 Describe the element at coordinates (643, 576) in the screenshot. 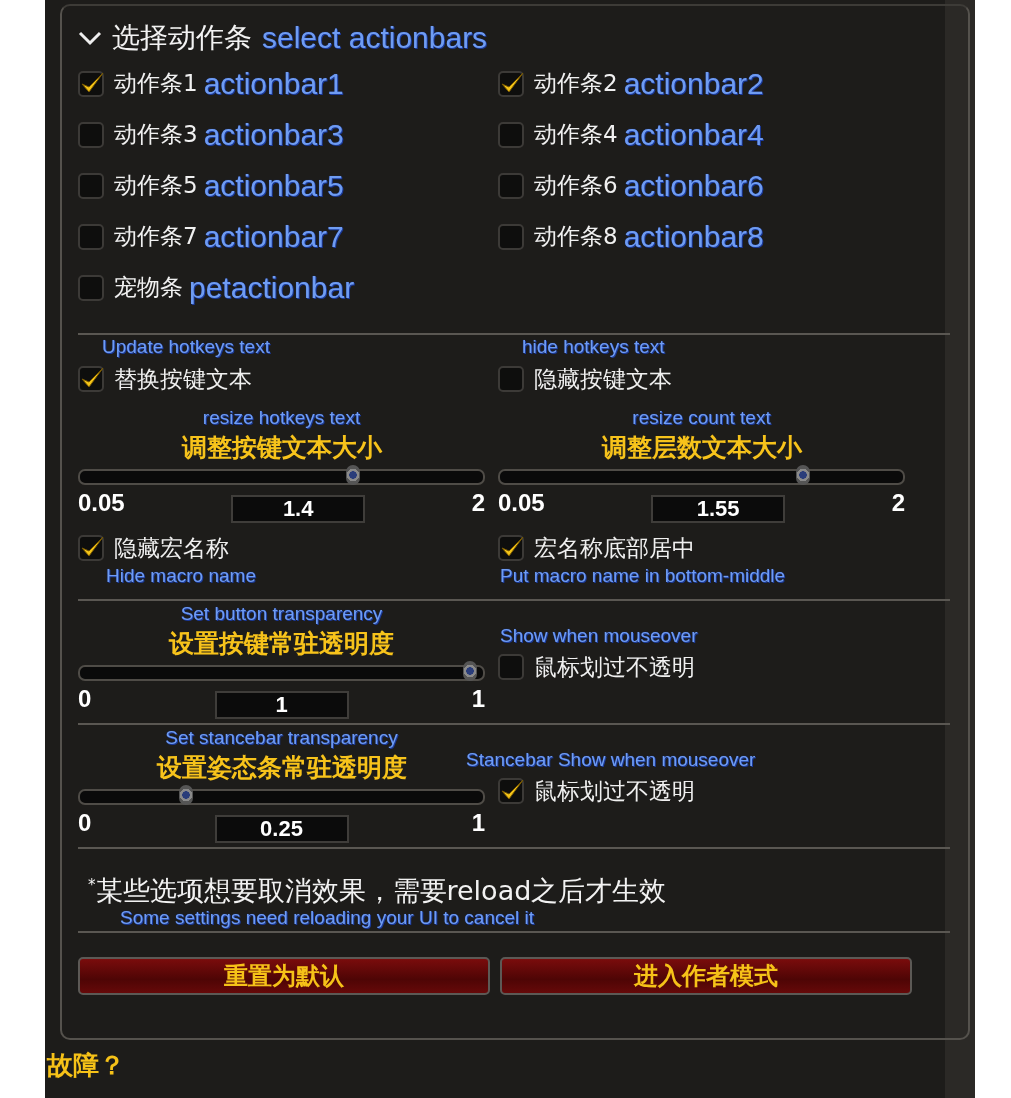

I see `annotation-text: Put macro name in bottom-middle` at that location.